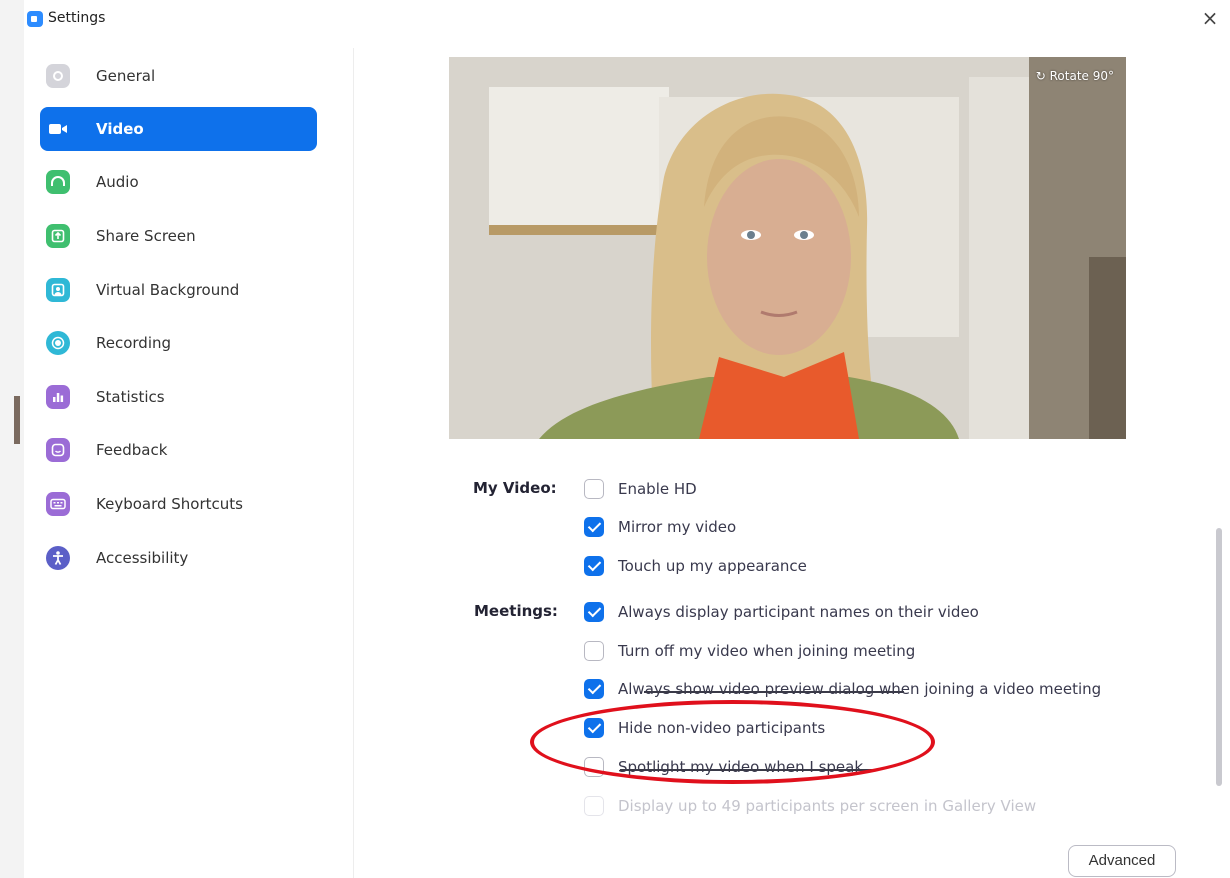 The width and height of the screenshot is (1230, 878). Describe the element at coordinates (168, 290) in the screenshot. I see `sidebar-item-label: Virtual Background` at that location.